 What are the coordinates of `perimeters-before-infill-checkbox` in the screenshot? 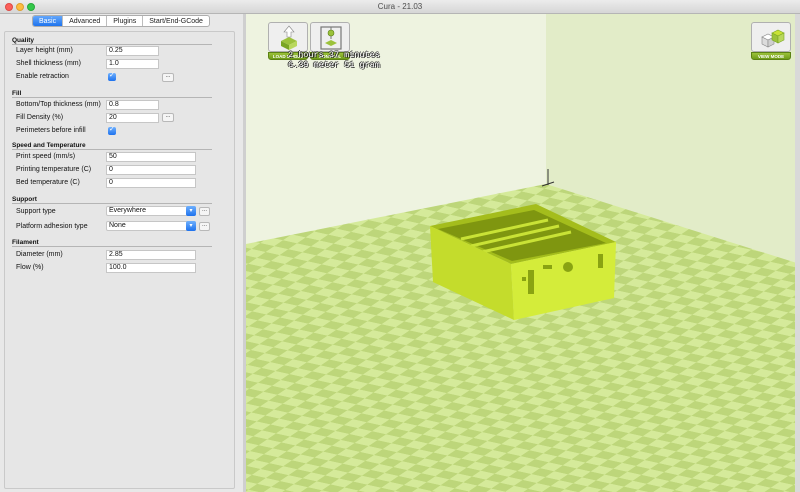 It's located at (112, 130).